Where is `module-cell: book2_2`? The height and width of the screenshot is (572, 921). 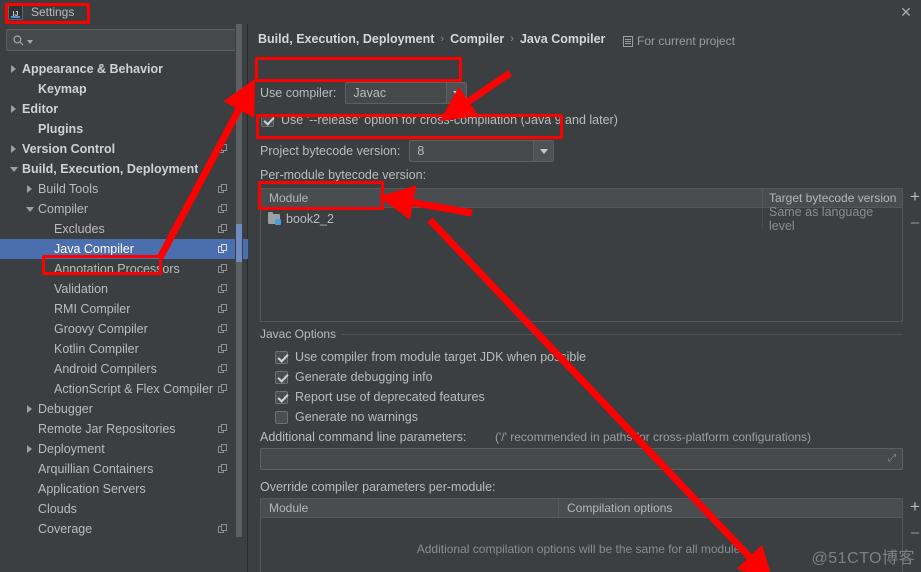
module-cell: book2_2 is located at coordinates (511, 218).